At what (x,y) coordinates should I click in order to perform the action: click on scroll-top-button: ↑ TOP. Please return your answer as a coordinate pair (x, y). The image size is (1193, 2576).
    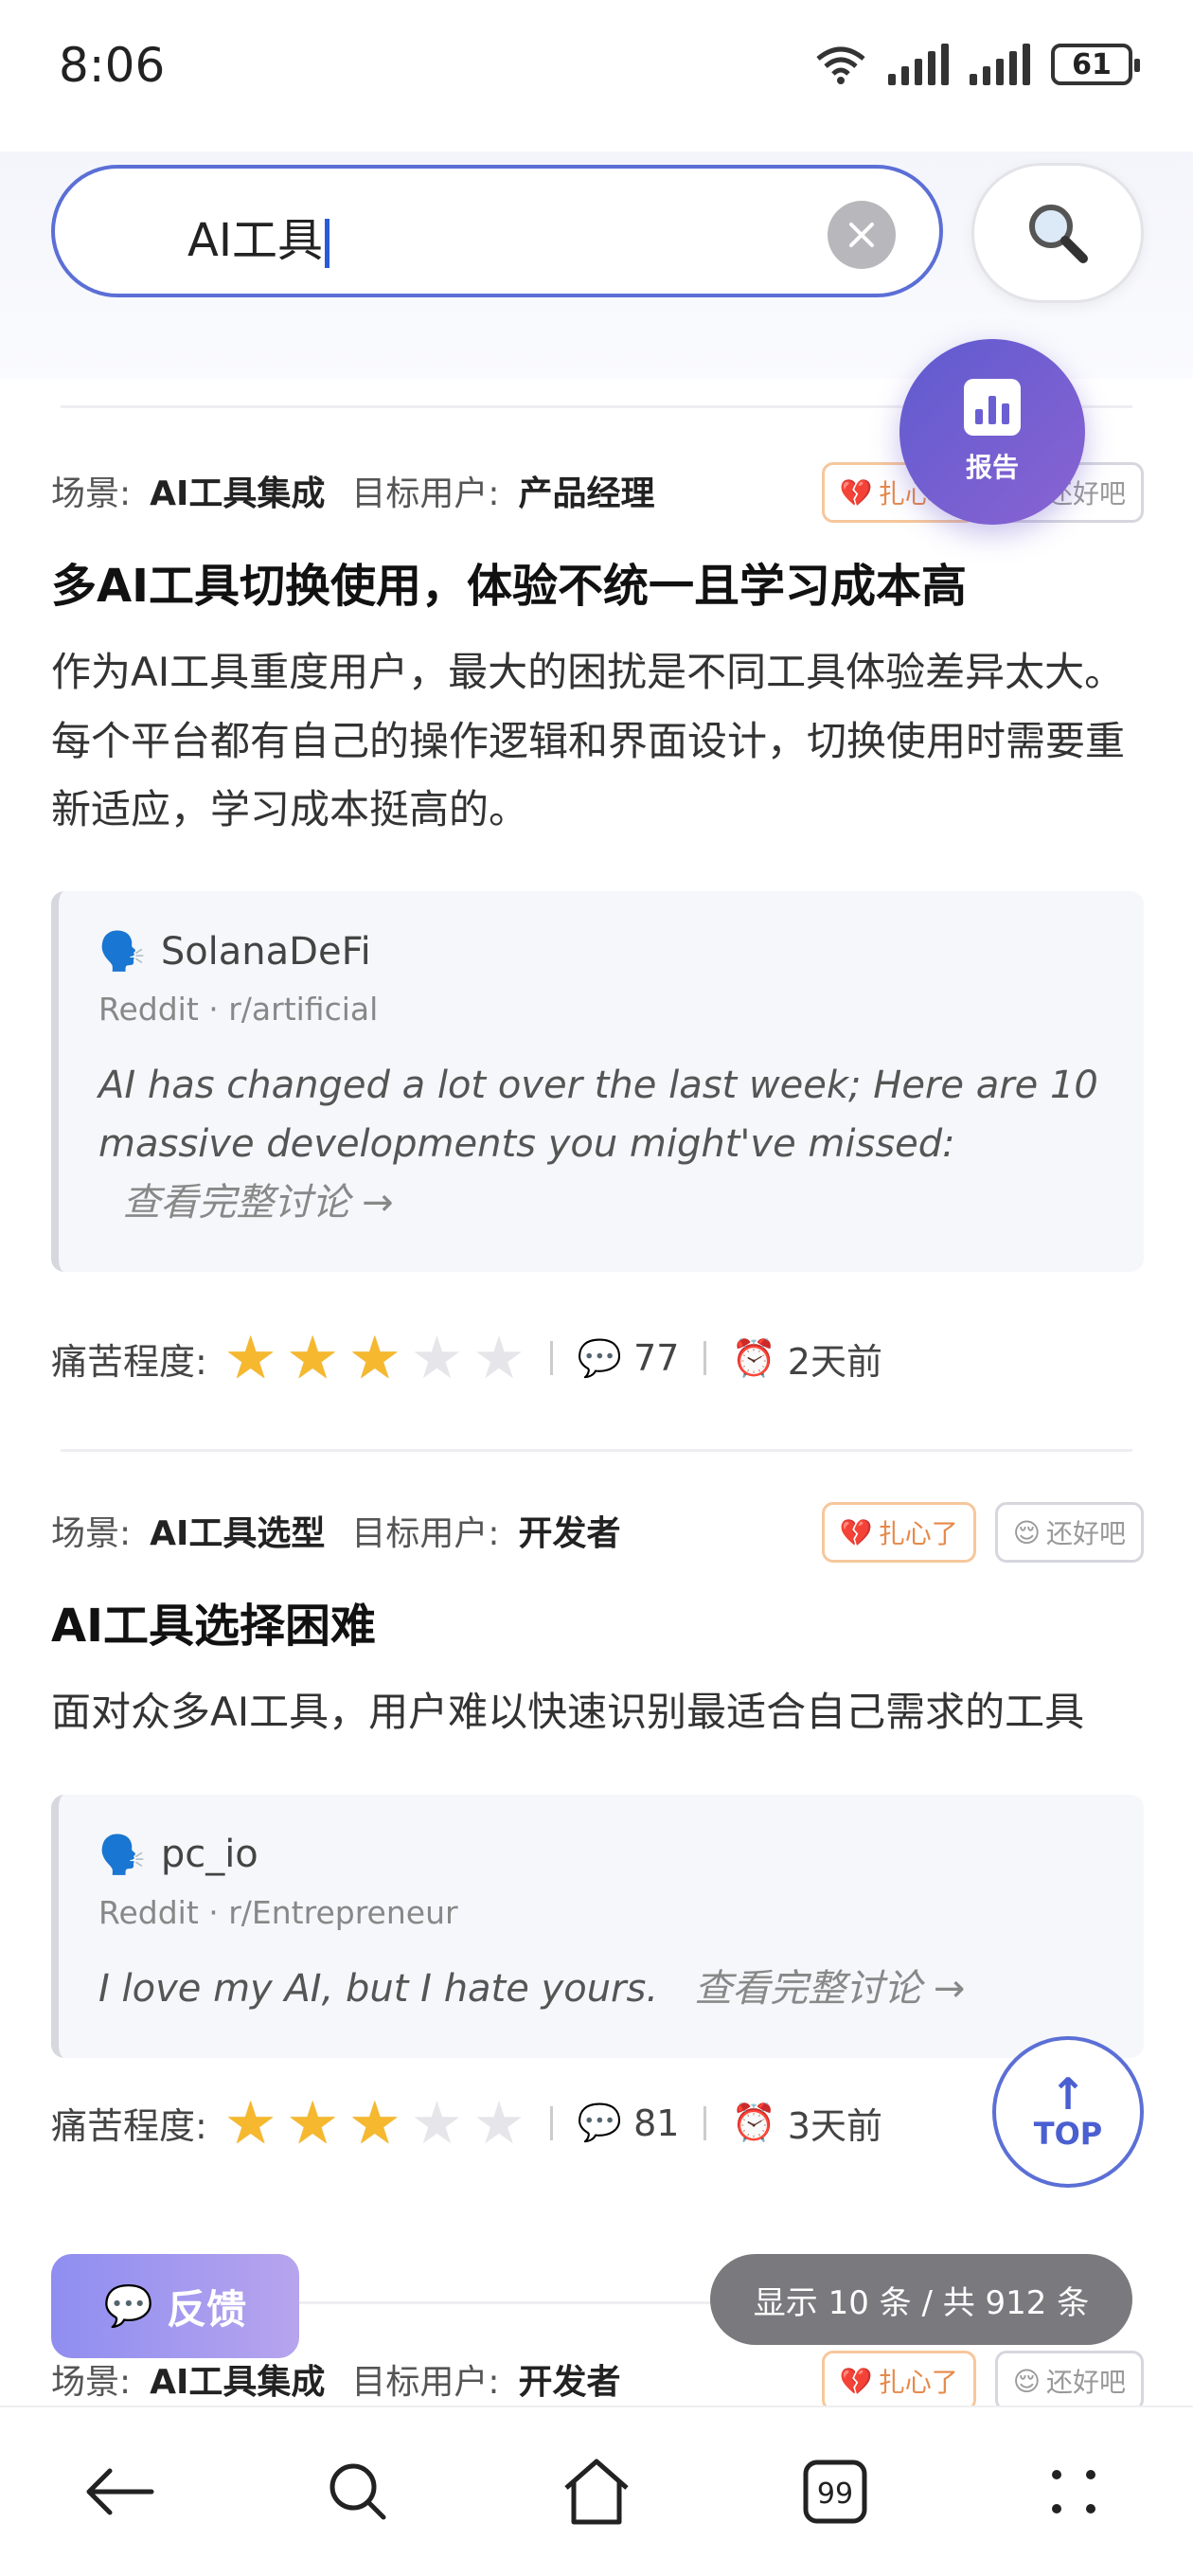
    Looking at the image, I should click on (1068, 2112).